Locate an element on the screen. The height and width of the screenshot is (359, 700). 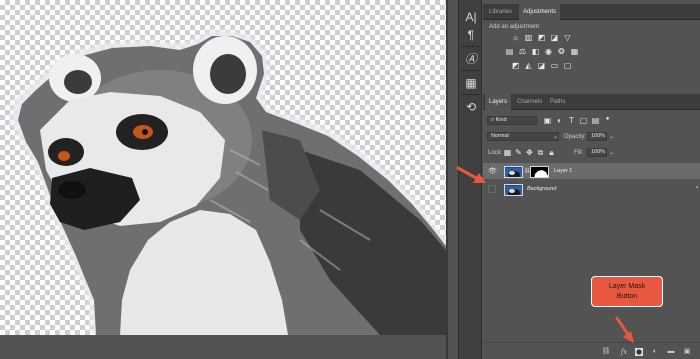
new-layer-icon: ▣ is located at coordinates (687, 352).